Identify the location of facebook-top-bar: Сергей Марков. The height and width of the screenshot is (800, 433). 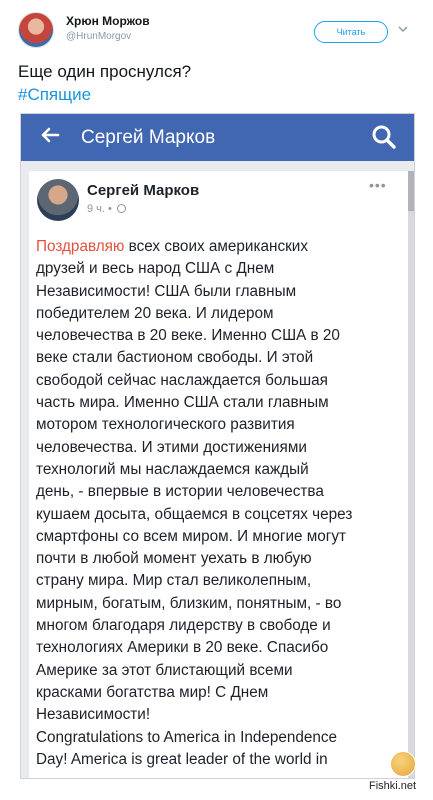
(217, 137).